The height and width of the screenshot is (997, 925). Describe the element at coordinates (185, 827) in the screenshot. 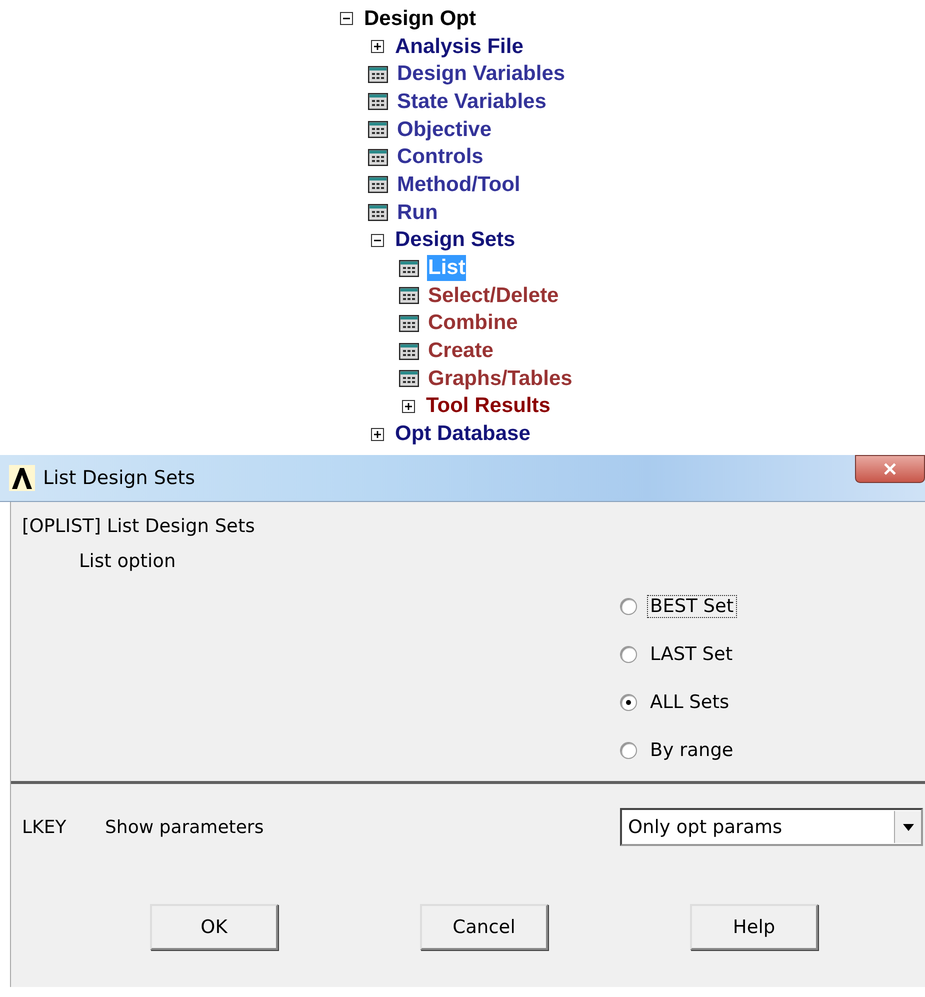

I see `parameter-label: Show parameters` at that location.